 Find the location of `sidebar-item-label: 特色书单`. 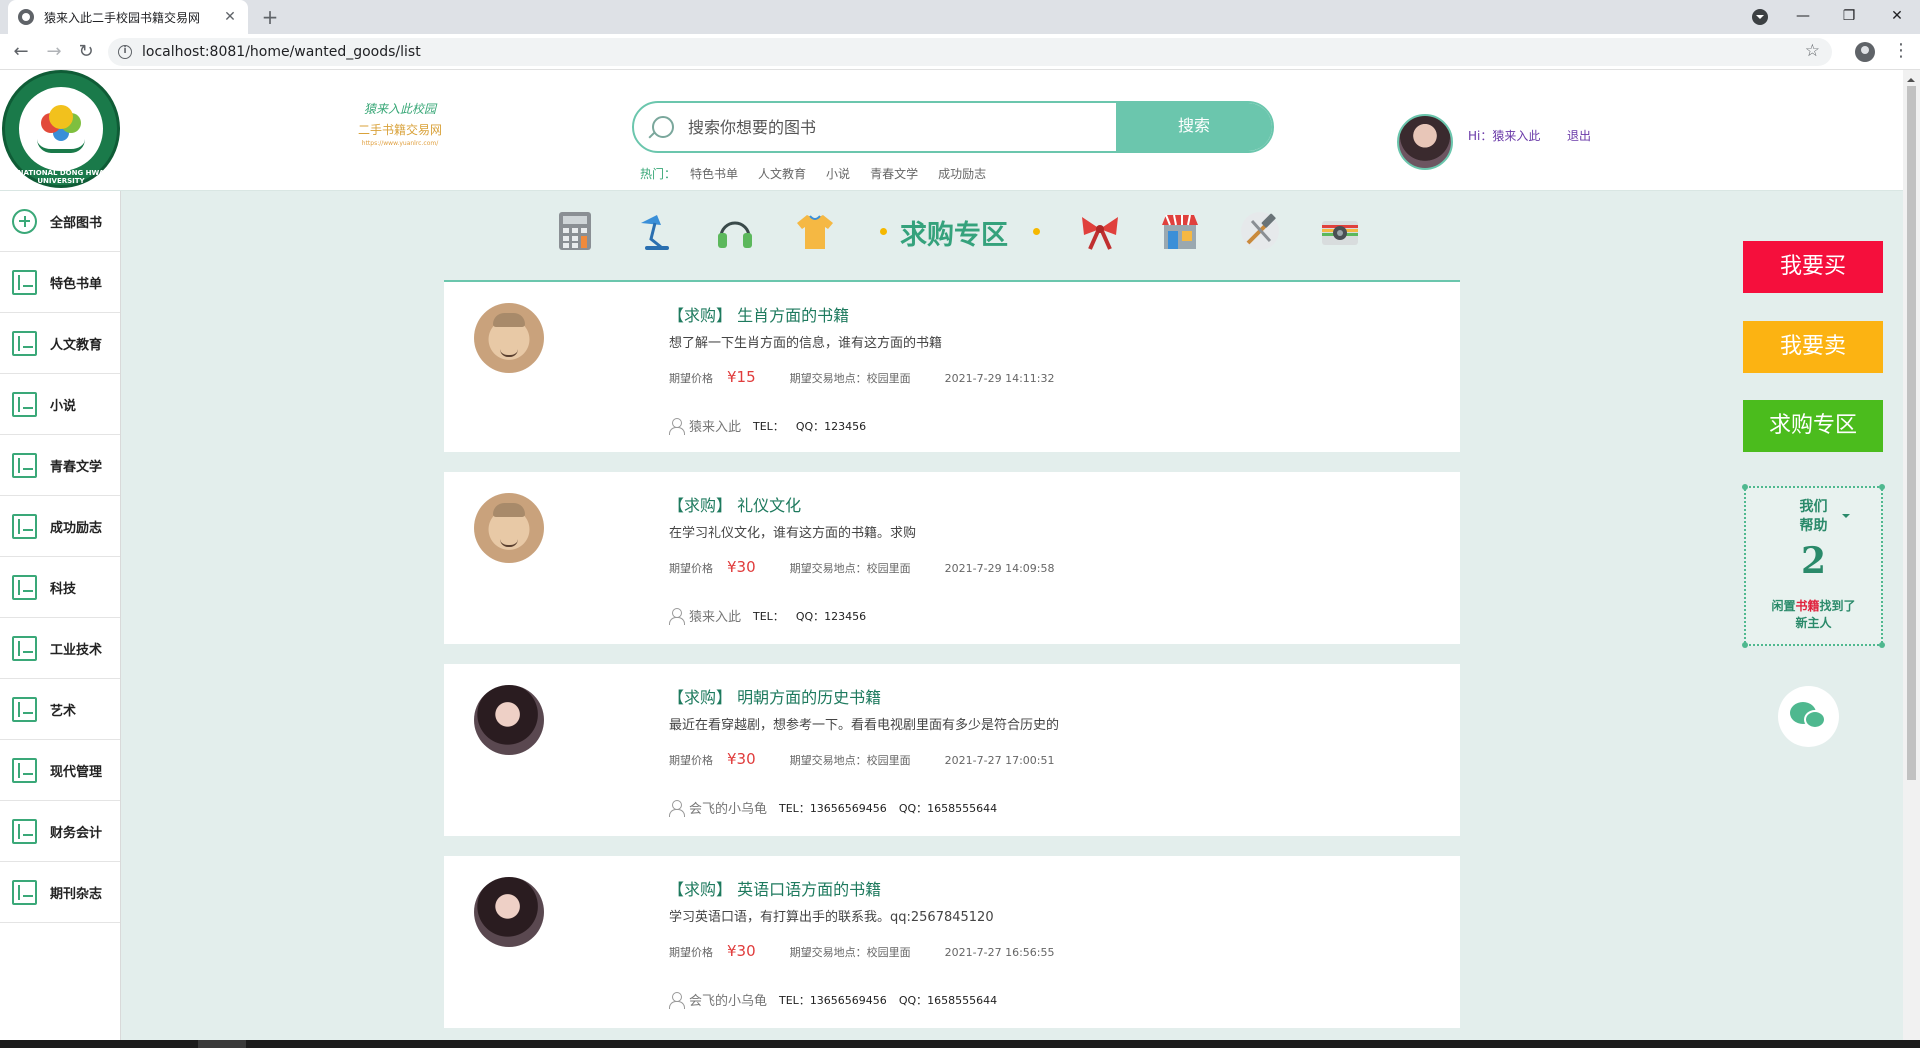

sidebar-item-label: 特色书单 is located at coordinates (76, 284).